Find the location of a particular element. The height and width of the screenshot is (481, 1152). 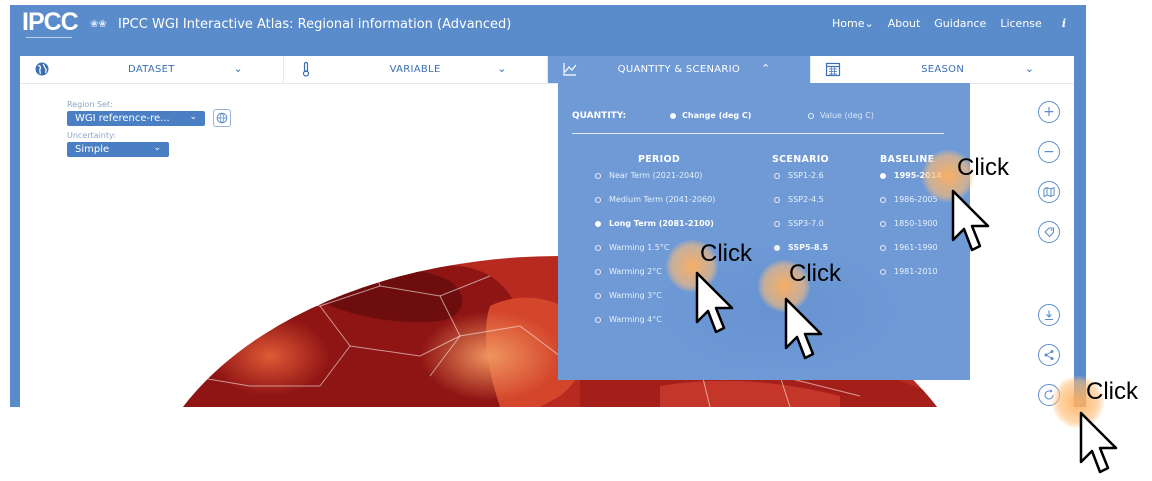

un-emblem-icon: ❀❀ is located at coordinates (98, 24).